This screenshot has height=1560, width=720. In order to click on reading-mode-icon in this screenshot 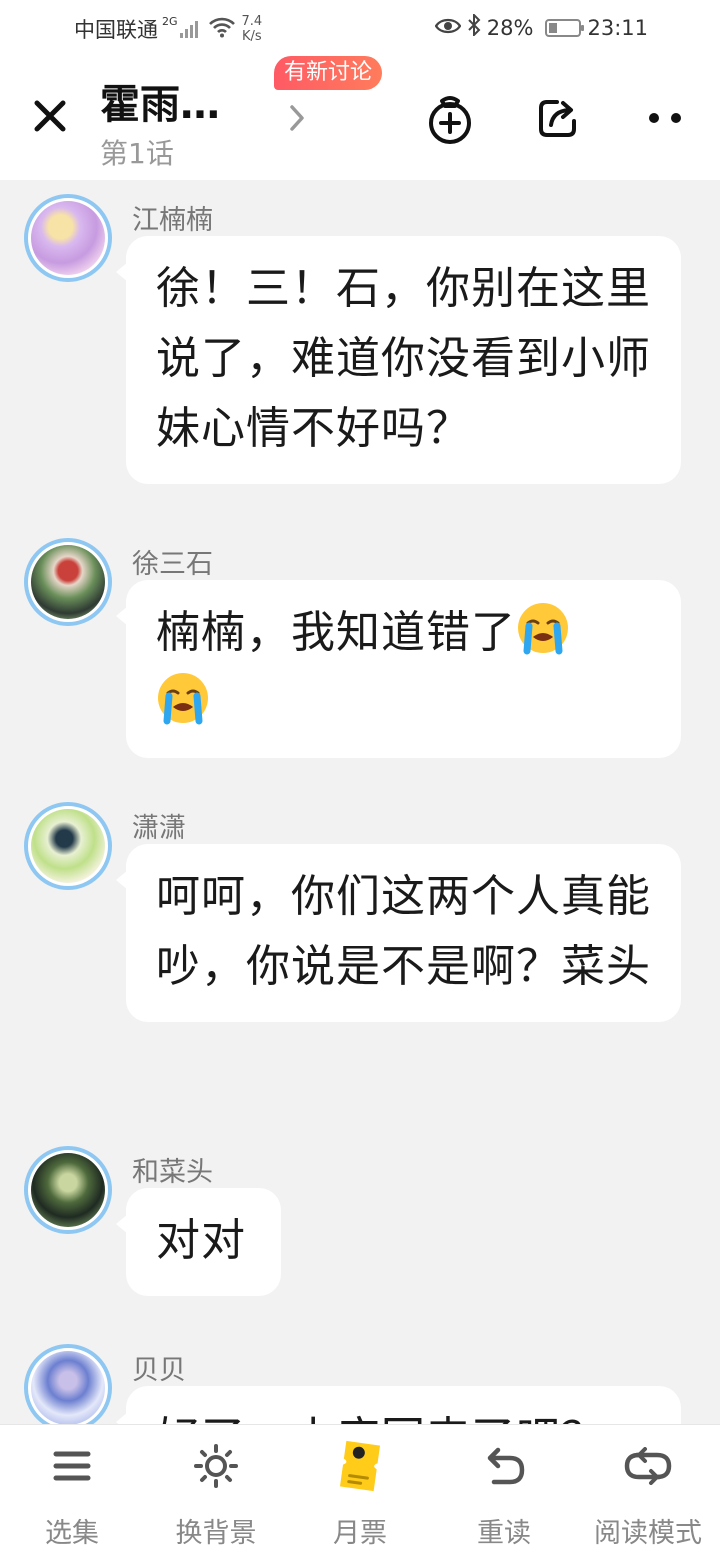, I will do `click(648, 1466)`.